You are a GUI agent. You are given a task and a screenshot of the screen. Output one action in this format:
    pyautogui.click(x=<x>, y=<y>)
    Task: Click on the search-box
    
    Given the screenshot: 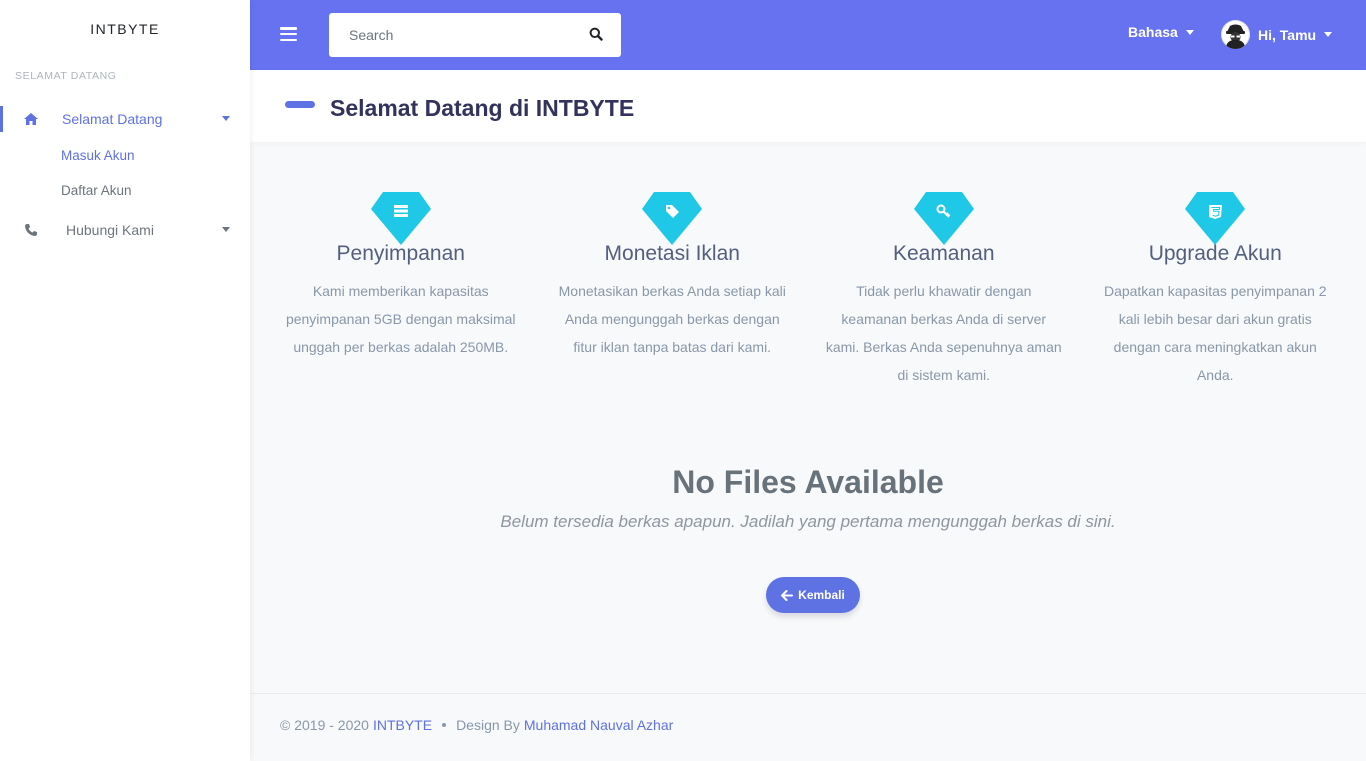 What is the action you would take?
    pyautogui.click(x=475, y=35)
    